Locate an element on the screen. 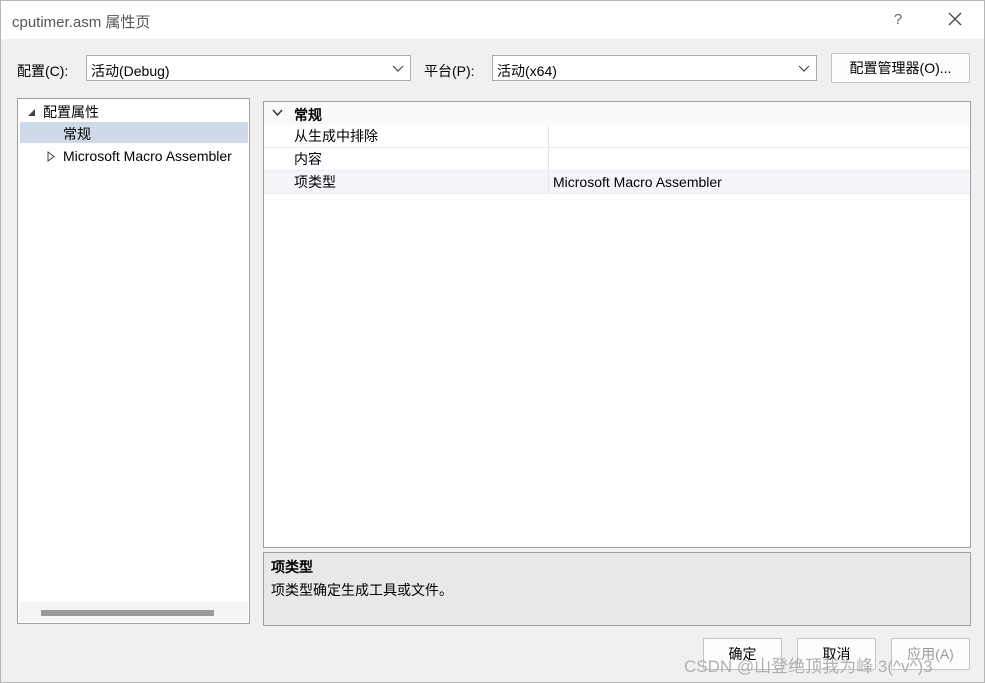 The image size is (985, 683). tree-item-label: Microsoft Macro Assembler is located at coordinates (147, 156).